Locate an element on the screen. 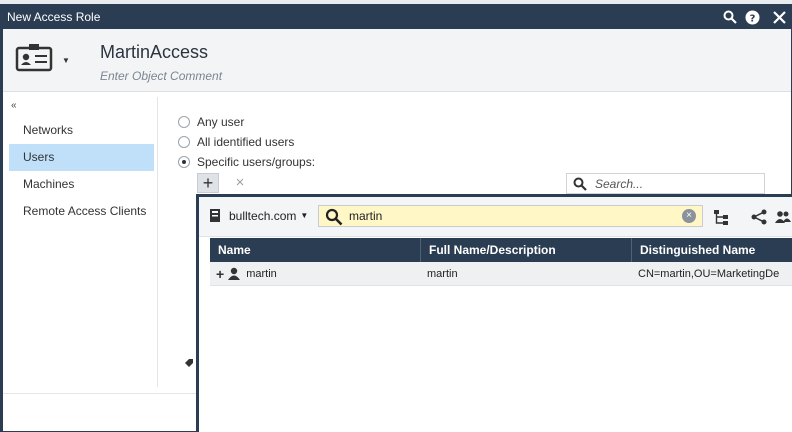 Image resolution: width=792 pixels, height=432 pixels. object-name: MartinAccess is located at coordinates (154, 52).